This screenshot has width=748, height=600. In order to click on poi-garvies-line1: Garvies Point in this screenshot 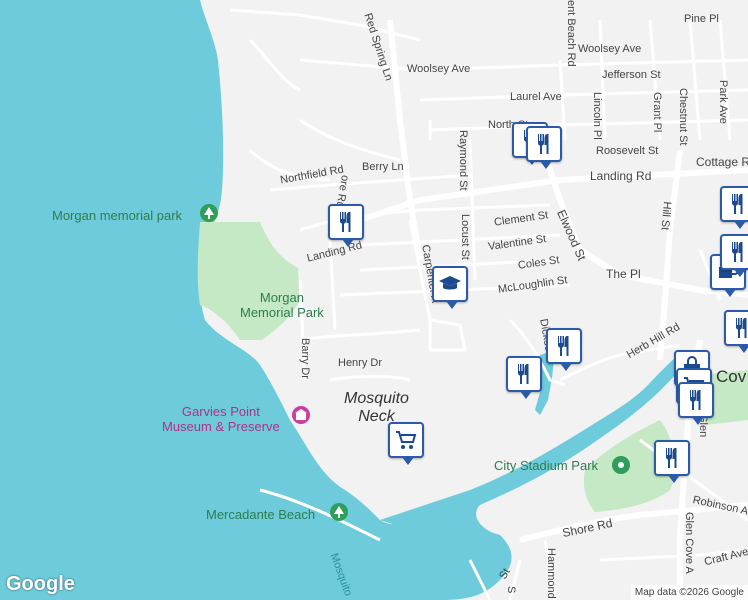, I will do `click(220, 411)`.